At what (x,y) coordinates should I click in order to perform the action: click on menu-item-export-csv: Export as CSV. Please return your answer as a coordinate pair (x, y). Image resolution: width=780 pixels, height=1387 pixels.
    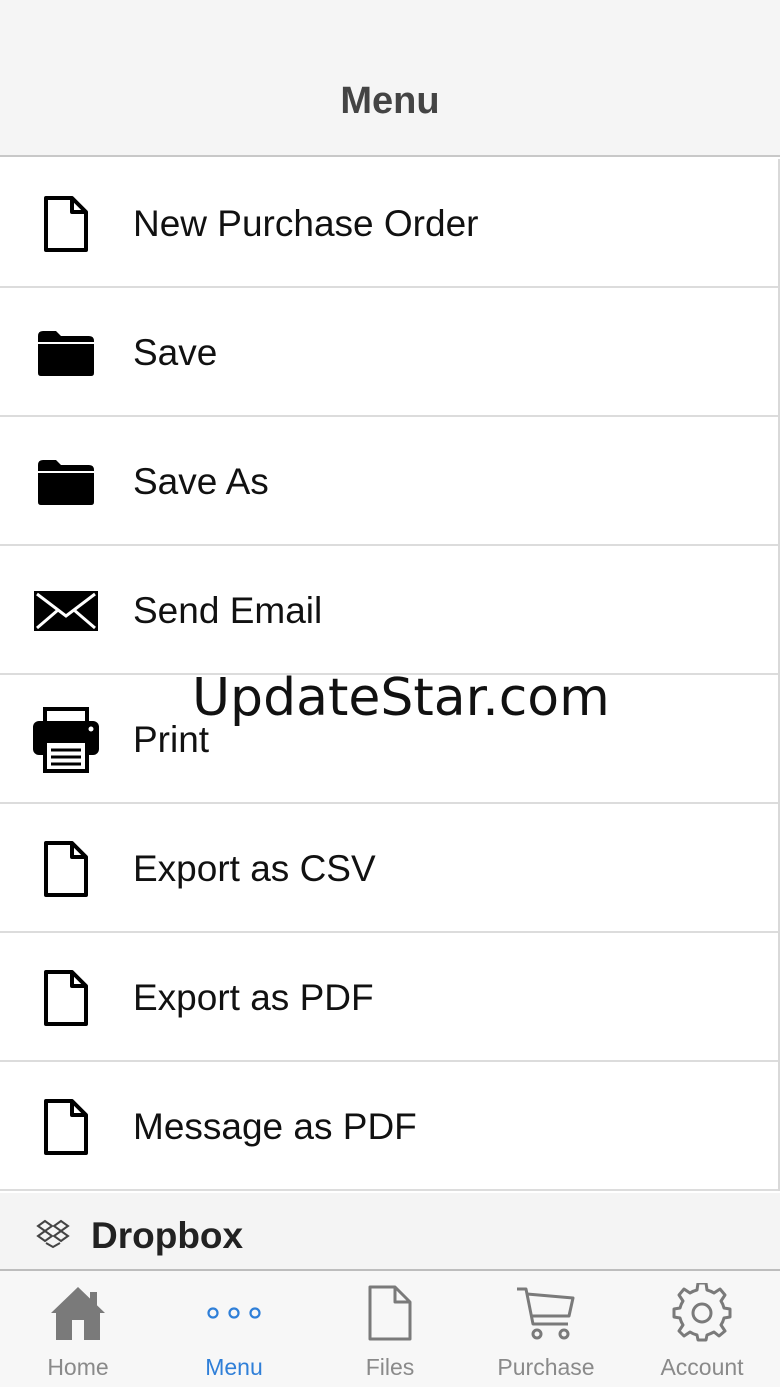
    Looking at the image, I should click on (389, 868).